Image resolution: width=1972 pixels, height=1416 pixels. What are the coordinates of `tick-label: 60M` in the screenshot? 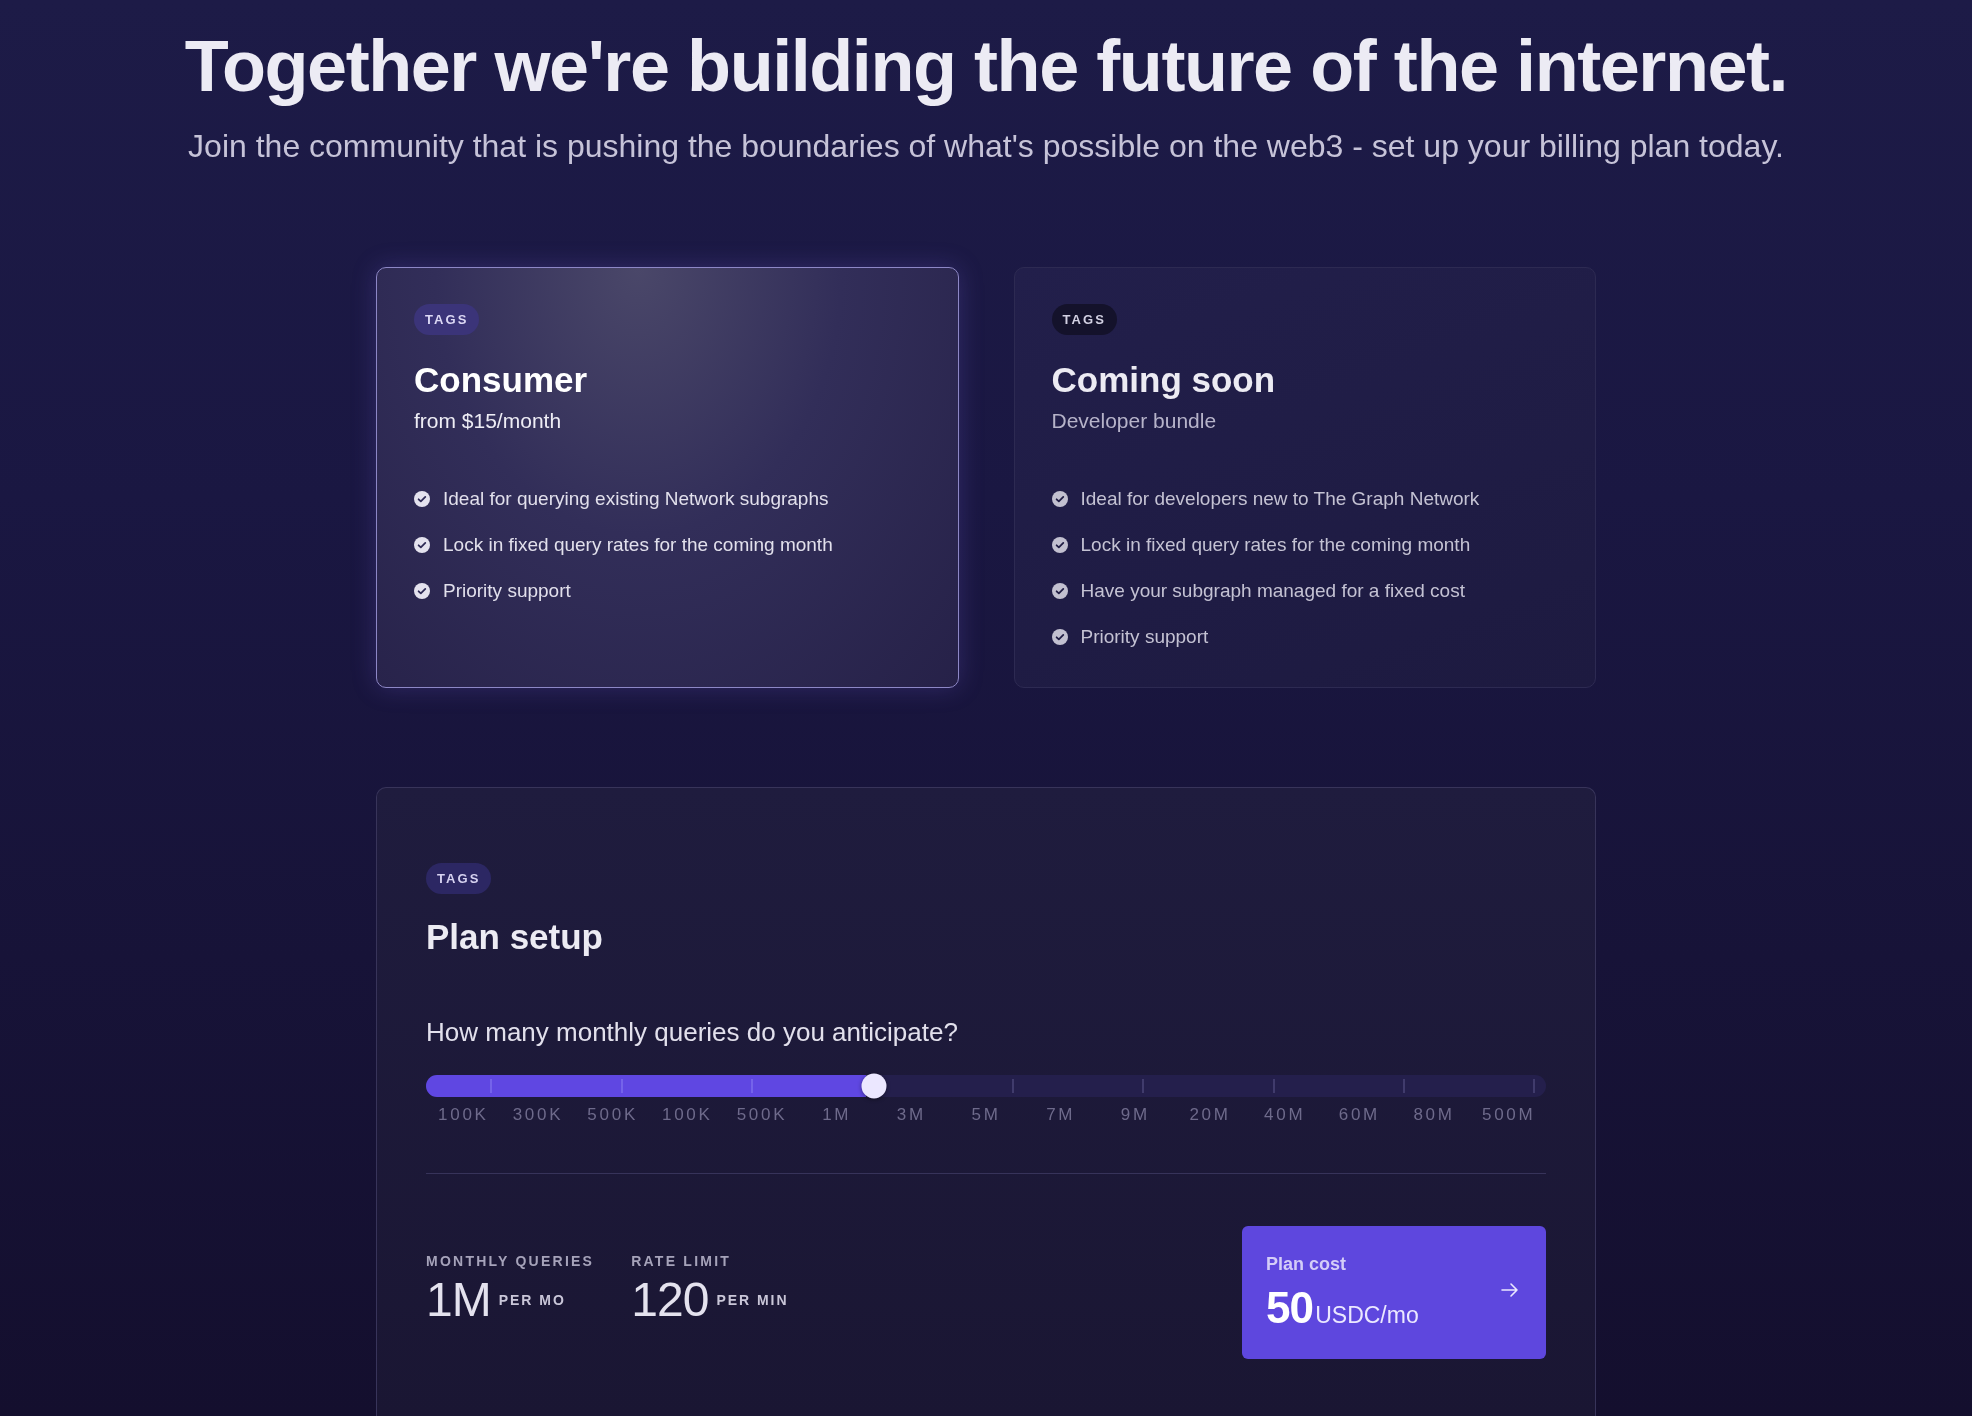 It's located at (1359, 1115).